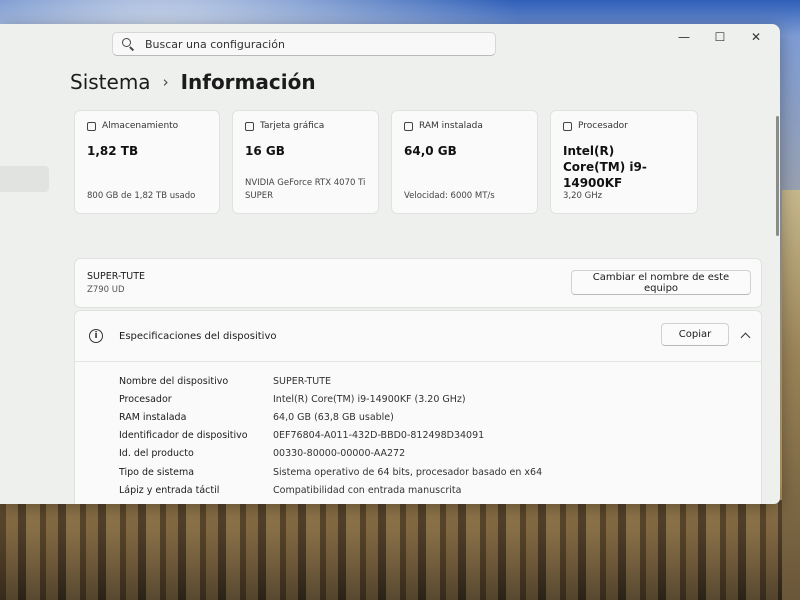  What do you see at coordinates (408, 126) in the screenshot?
I see `ram-icon` at bounding box center [408, 126].